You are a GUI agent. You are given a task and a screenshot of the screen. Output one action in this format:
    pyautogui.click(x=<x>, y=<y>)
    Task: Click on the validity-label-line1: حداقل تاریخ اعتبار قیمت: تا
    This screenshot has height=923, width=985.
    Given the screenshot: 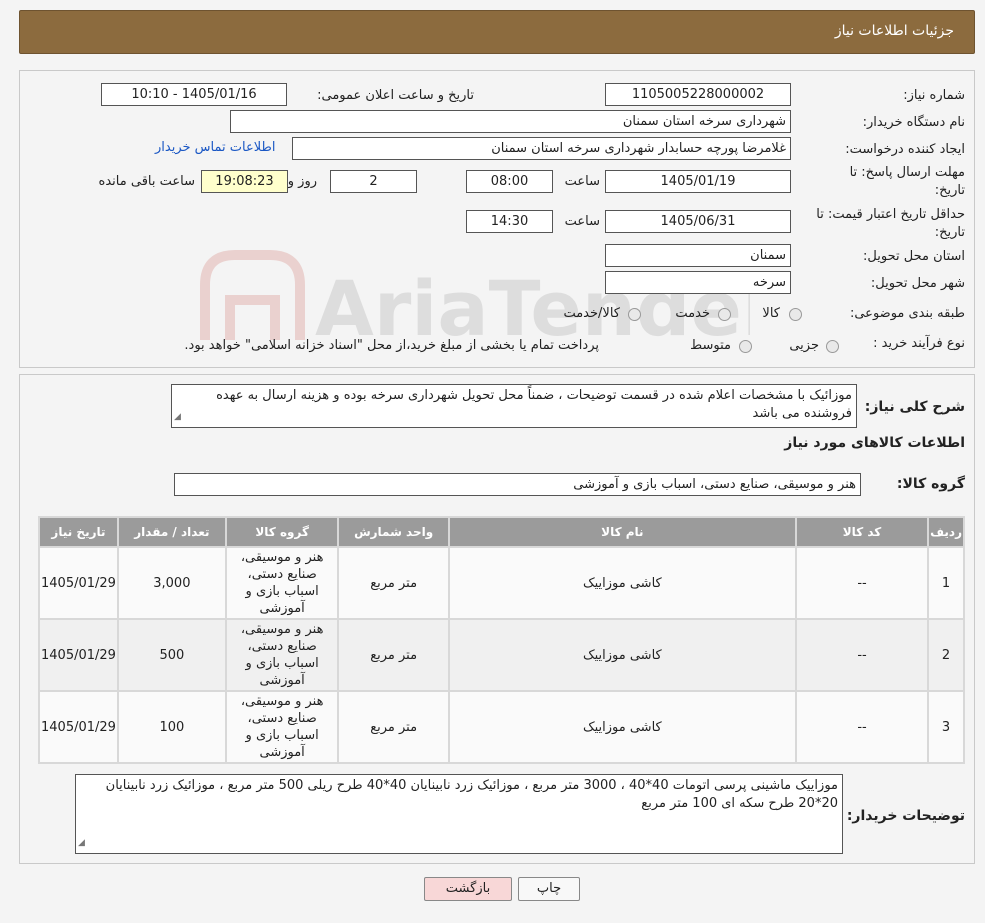 What is the action you would take?
    pyautogui.click(x=890, y=214)
    